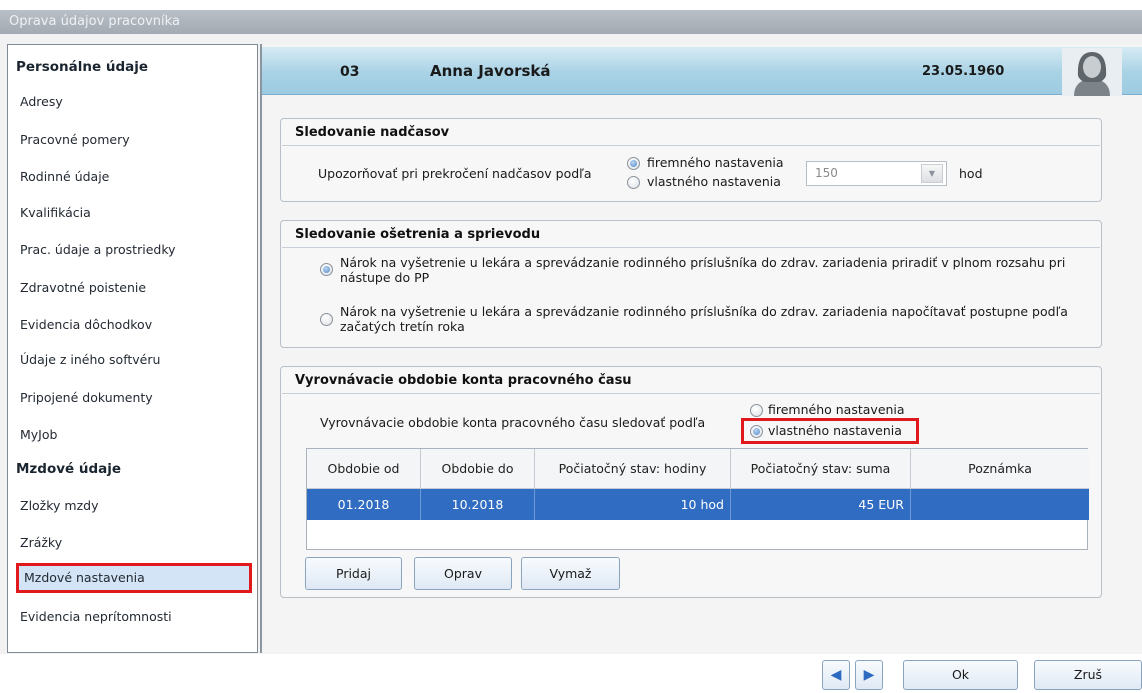 This screenshot has height=693, width=1142. Describe the element at coordinates (137, 250) in the screenshot. I see `sidebar-item-work-data: Prac. údaje a prostriedky` at that location.